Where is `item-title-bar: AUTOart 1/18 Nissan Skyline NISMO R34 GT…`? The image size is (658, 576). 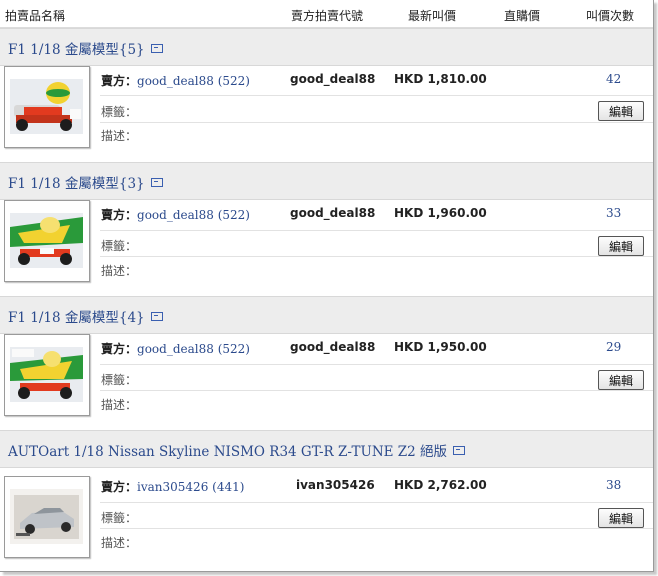
item-title-bar: AUTOart 1/18 Nissan Skyline NISMO R34 GT… is located at coordinates (326, 449).